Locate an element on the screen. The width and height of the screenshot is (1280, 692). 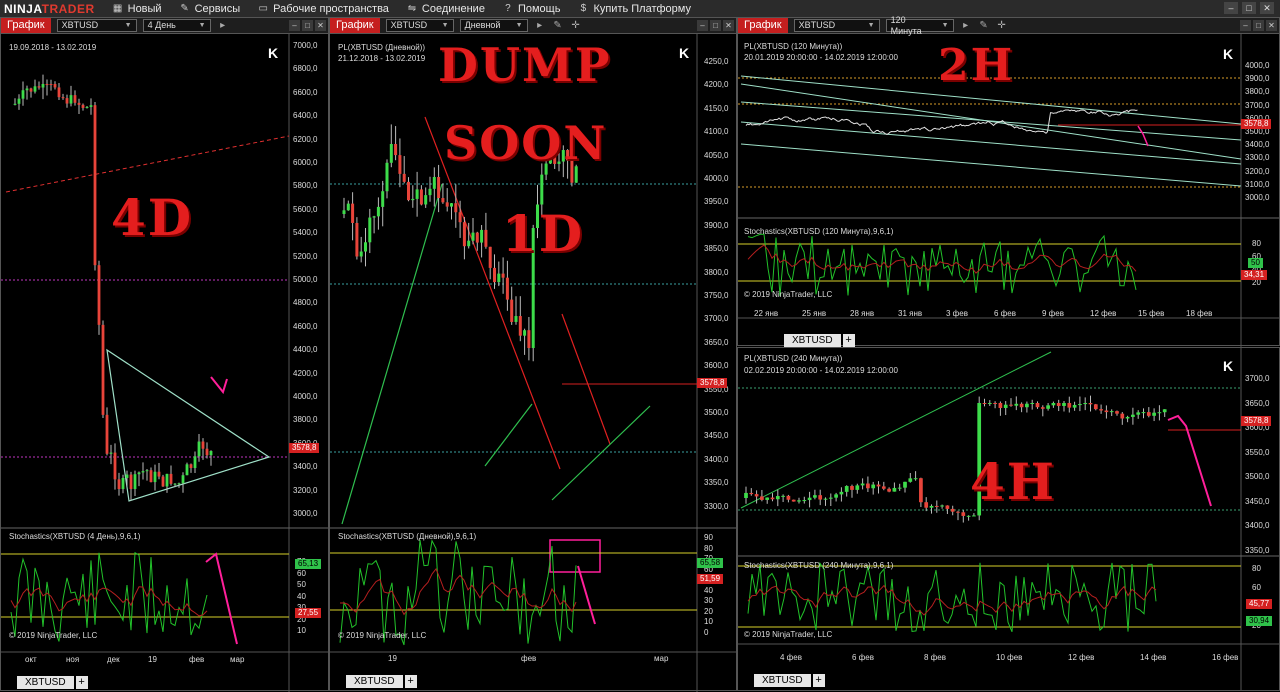
instrument-select-4d: XBTUSD ▼ is located at coordinates (96, 25).